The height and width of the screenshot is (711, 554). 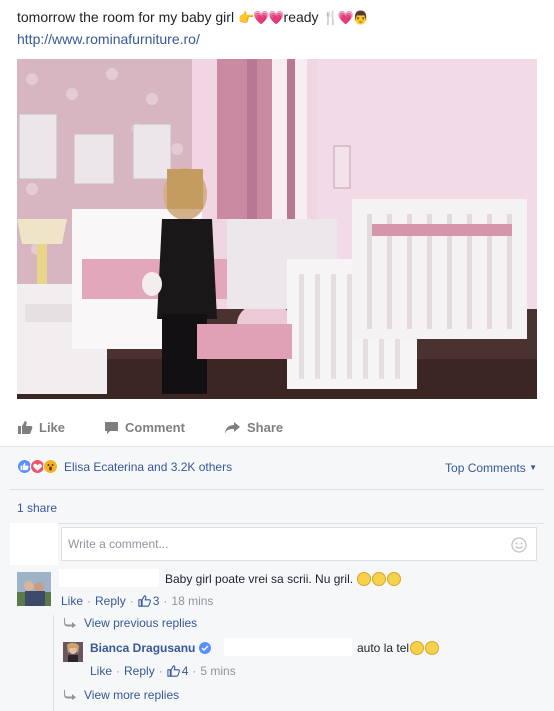 What do you see at coordinates (142, 648) in the screenshot?
I see `reply-author-name: Bianca Dragusanu` at bounding box center [142, 648].